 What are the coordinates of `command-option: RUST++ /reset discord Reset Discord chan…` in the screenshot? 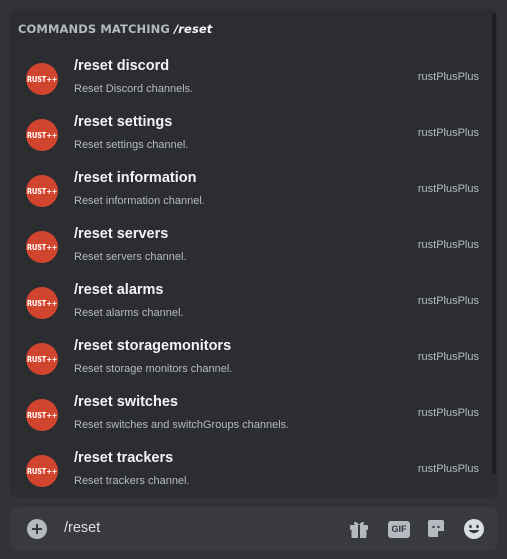 It's located at (252, 79).